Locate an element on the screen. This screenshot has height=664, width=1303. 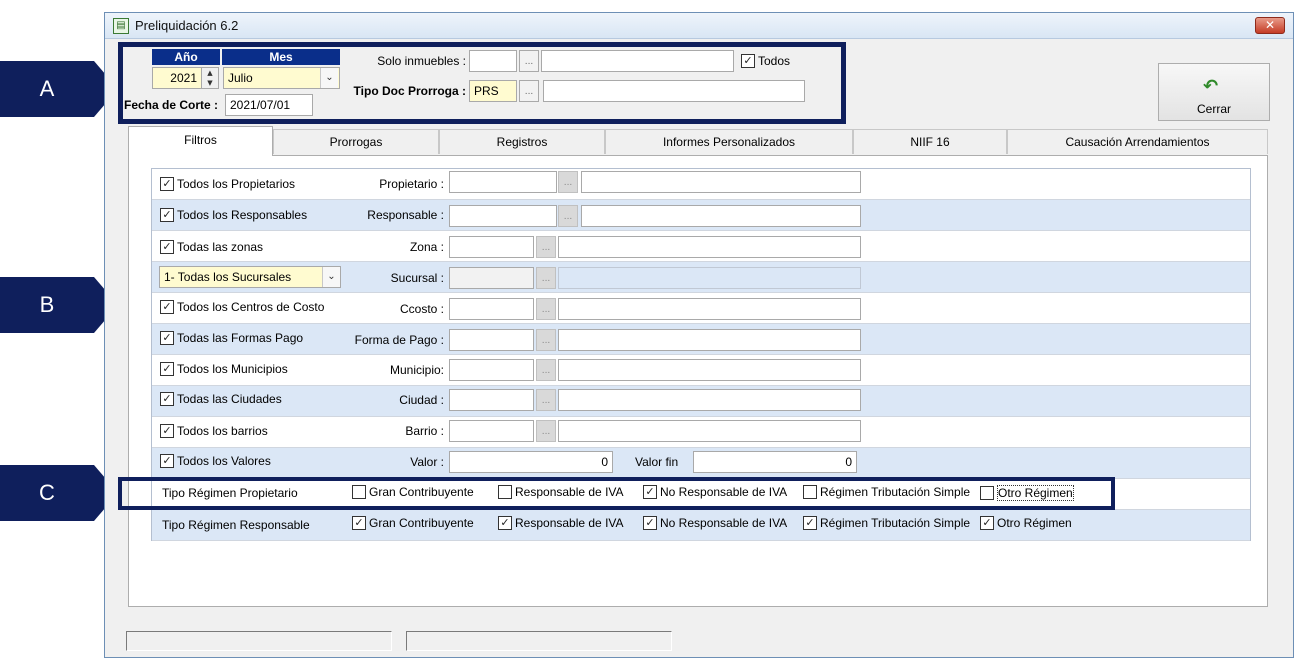
forma-pago-label: Forma de Pago : is located at coordinates (399, 340).